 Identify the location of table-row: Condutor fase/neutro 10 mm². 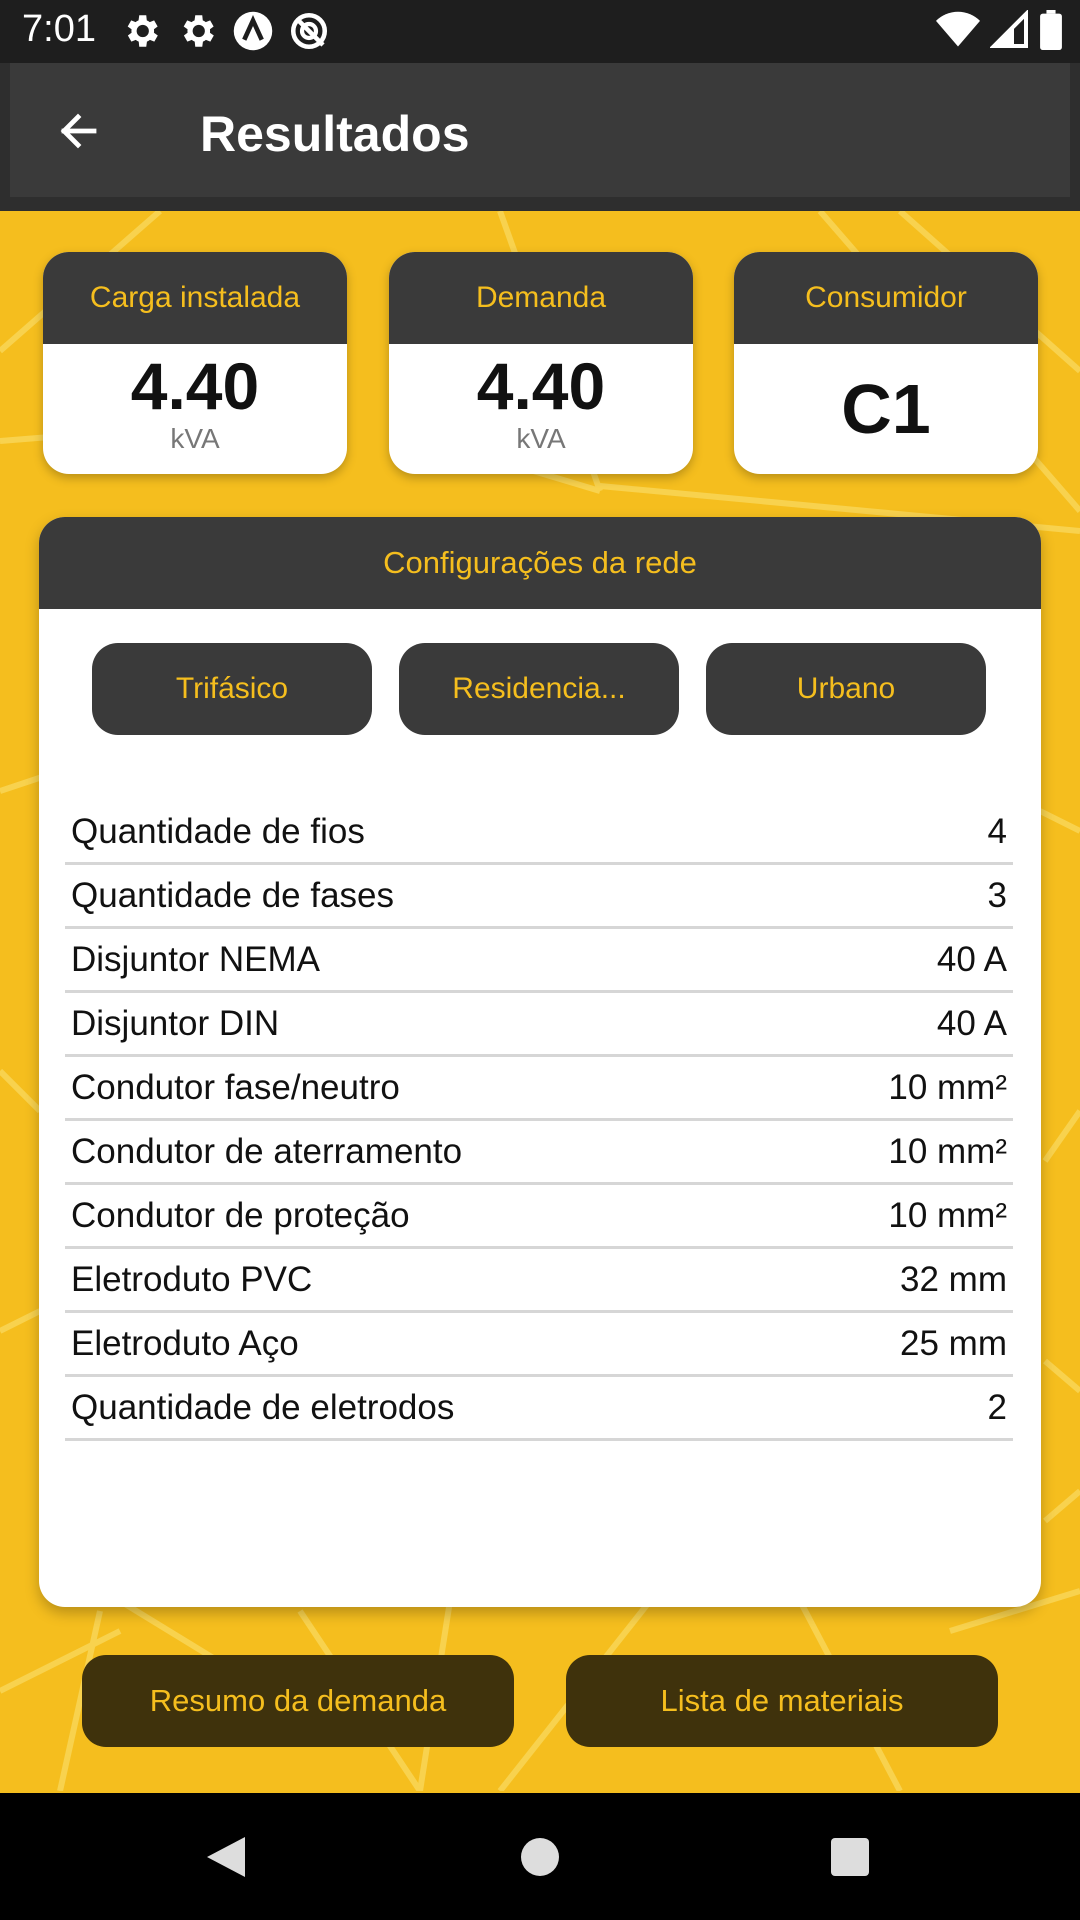
(539, 1089).